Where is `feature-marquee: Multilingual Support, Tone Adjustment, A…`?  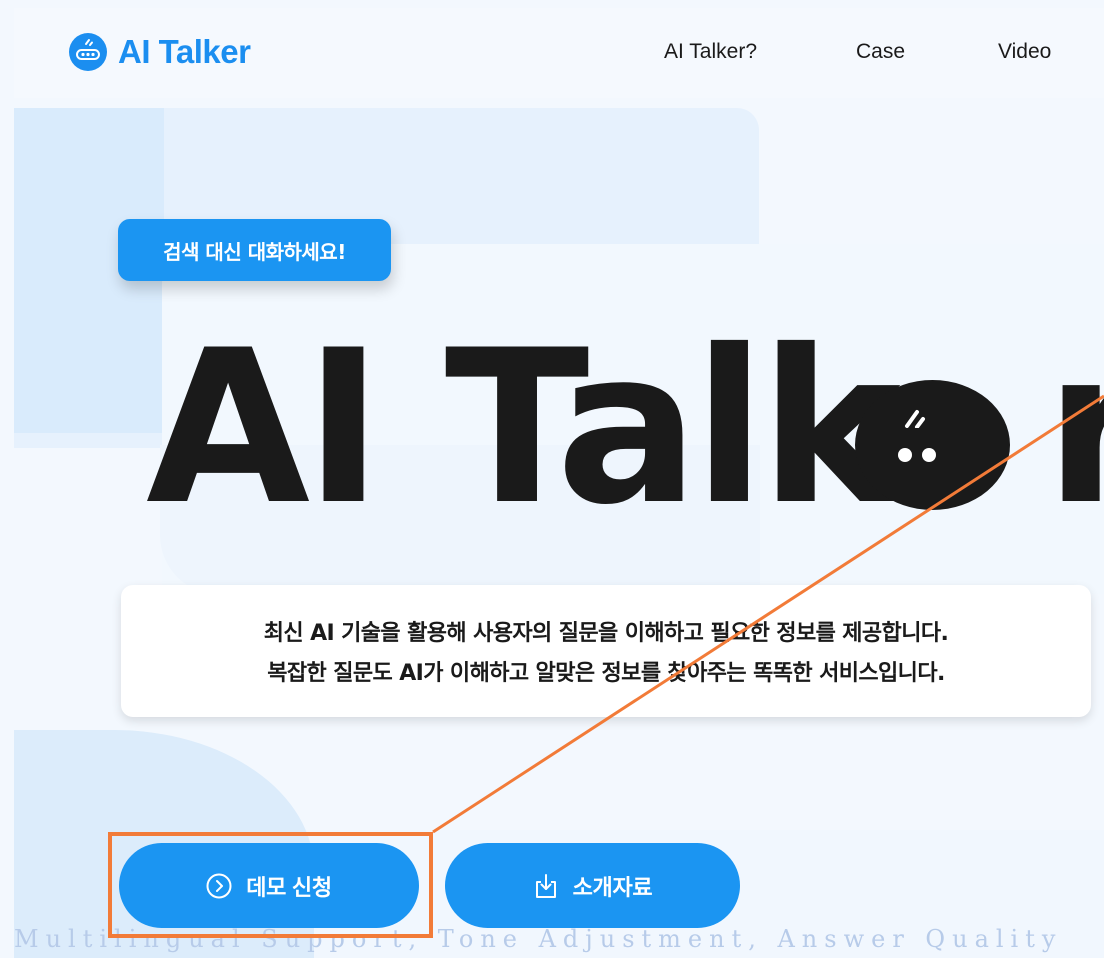 feature-marquee: Multilingual Support, Tone Adjustment, A… is located at coordinates (538, 939).